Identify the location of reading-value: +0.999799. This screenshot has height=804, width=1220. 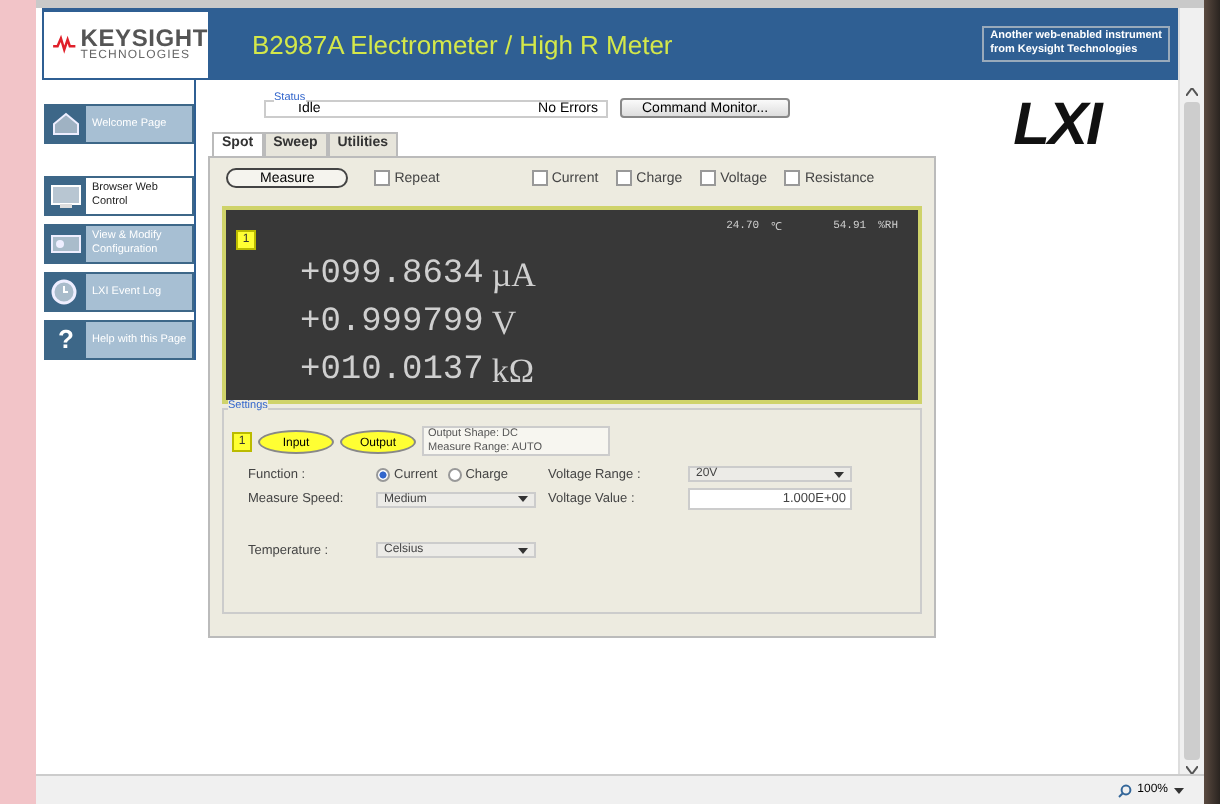
(392, 324).